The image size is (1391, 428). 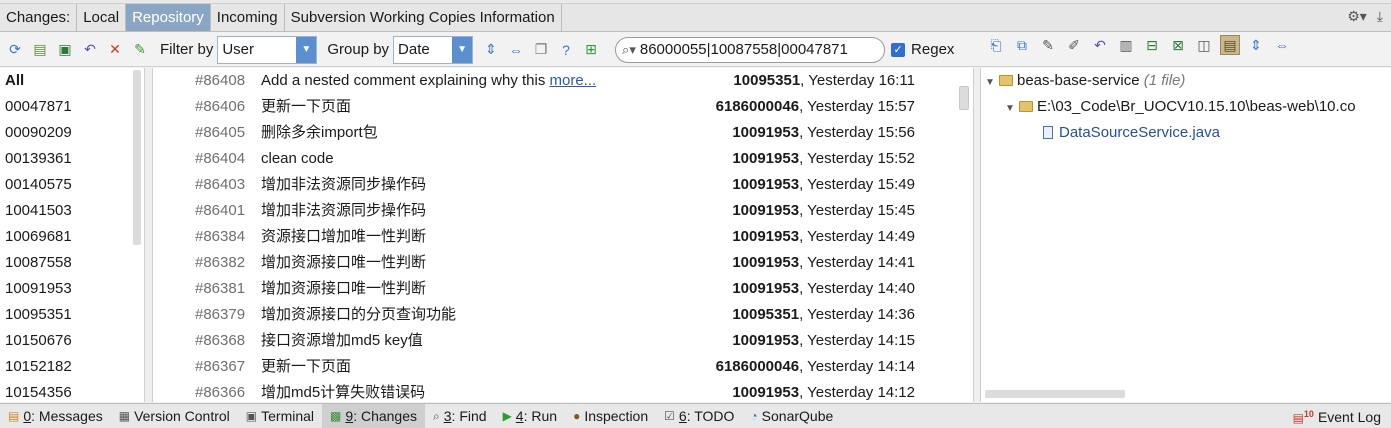 What do you see at coordinates (1230, 45) in the screenshot?
I see `group-by-directory-icon: ▤` at bounding box center [1230, 45].